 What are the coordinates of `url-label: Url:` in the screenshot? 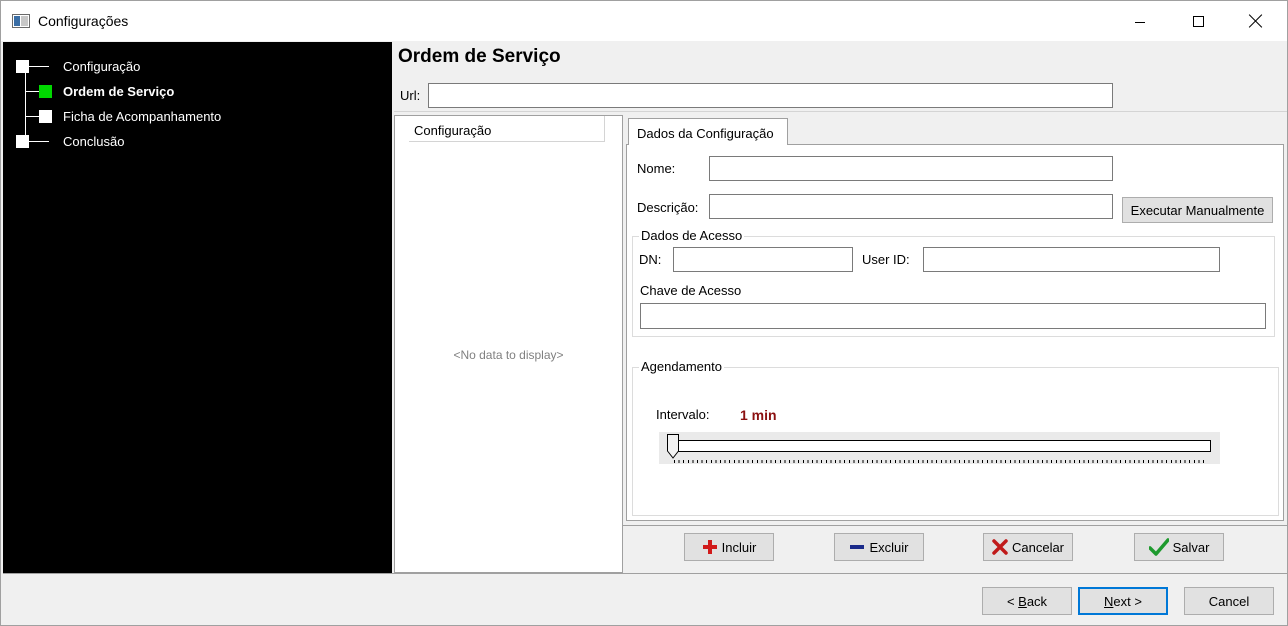 It's located at (410, 95).